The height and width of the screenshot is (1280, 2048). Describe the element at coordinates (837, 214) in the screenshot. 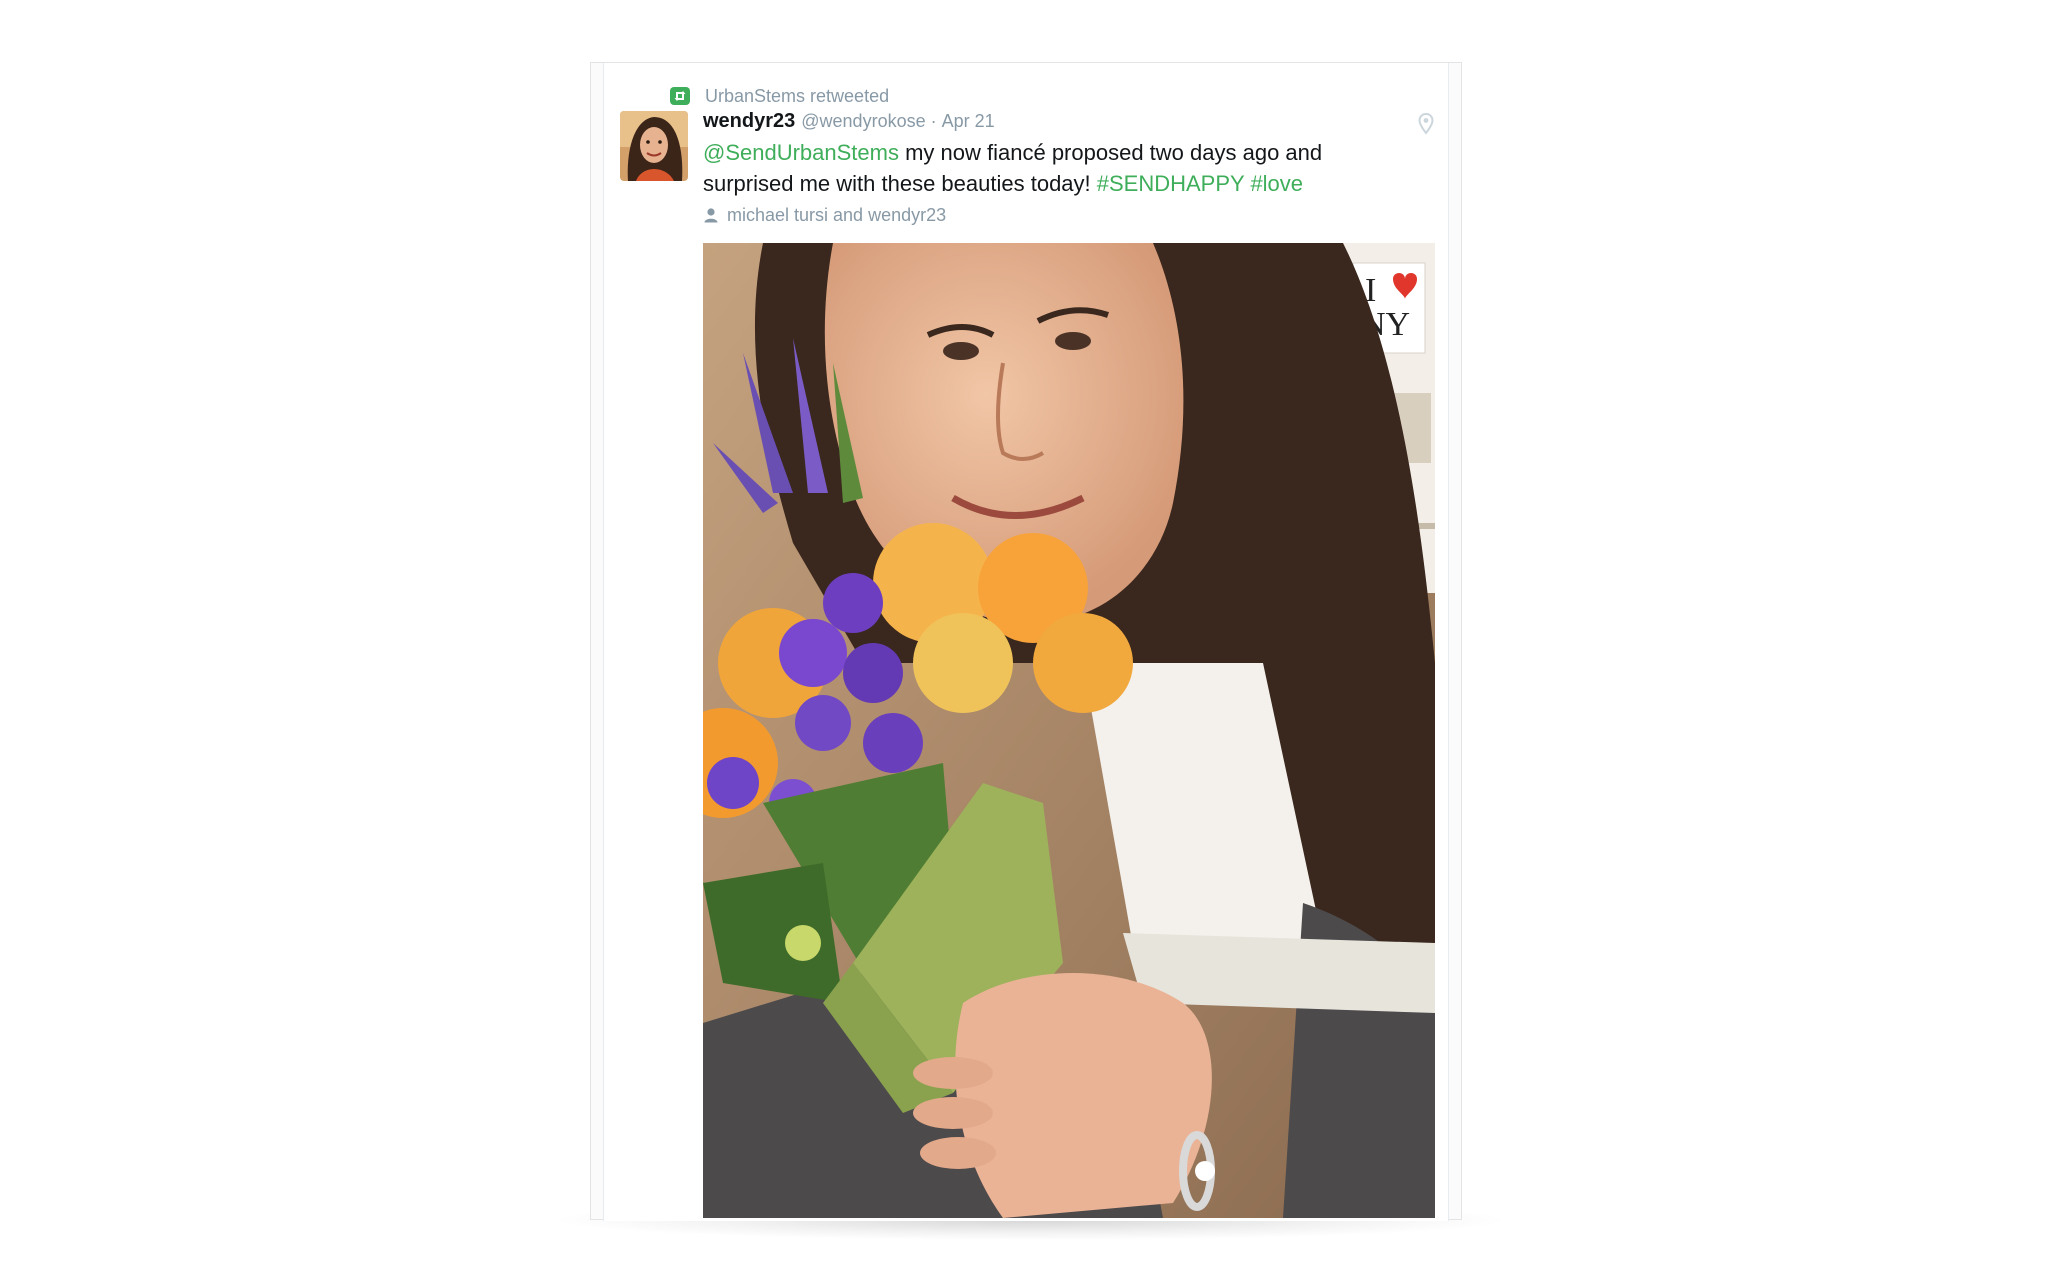

I see `tagged-users-label: michael tursi and wendyr23` at that location.